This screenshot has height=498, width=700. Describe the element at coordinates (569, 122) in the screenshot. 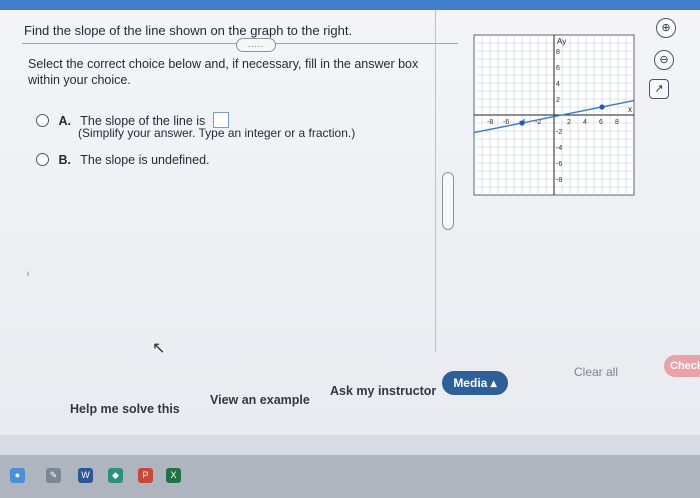

I see `x-tick-label: 2` at that location.